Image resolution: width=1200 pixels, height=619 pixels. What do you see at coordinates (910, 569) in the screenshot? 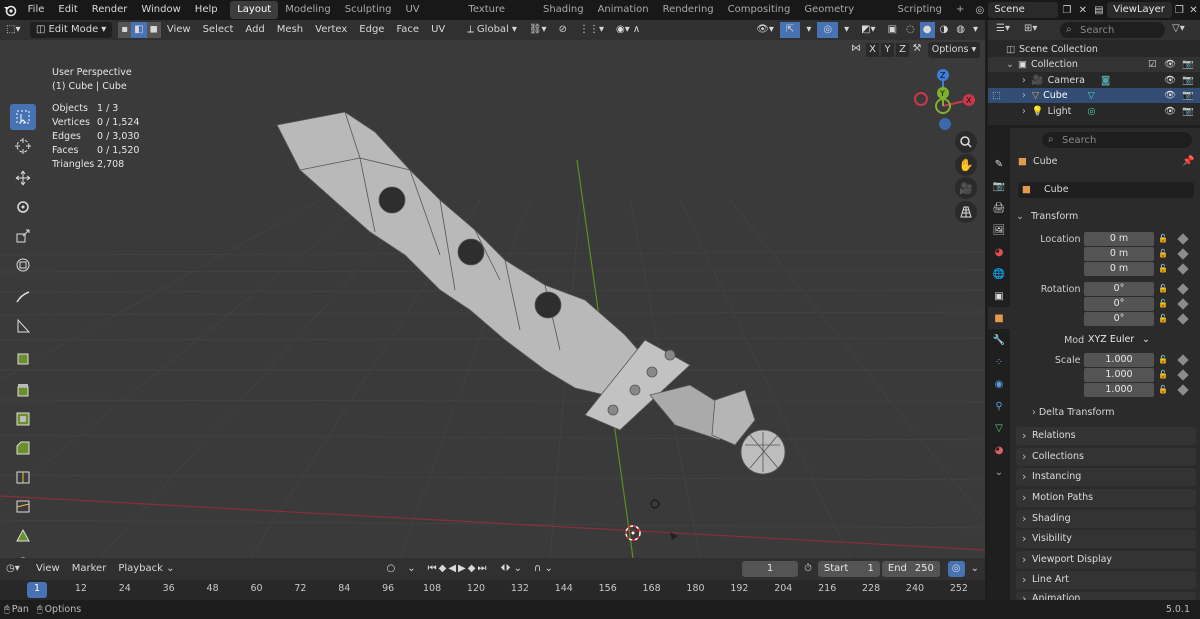
I see `end-frame-field: End 250` at bounding box center [910, 569].